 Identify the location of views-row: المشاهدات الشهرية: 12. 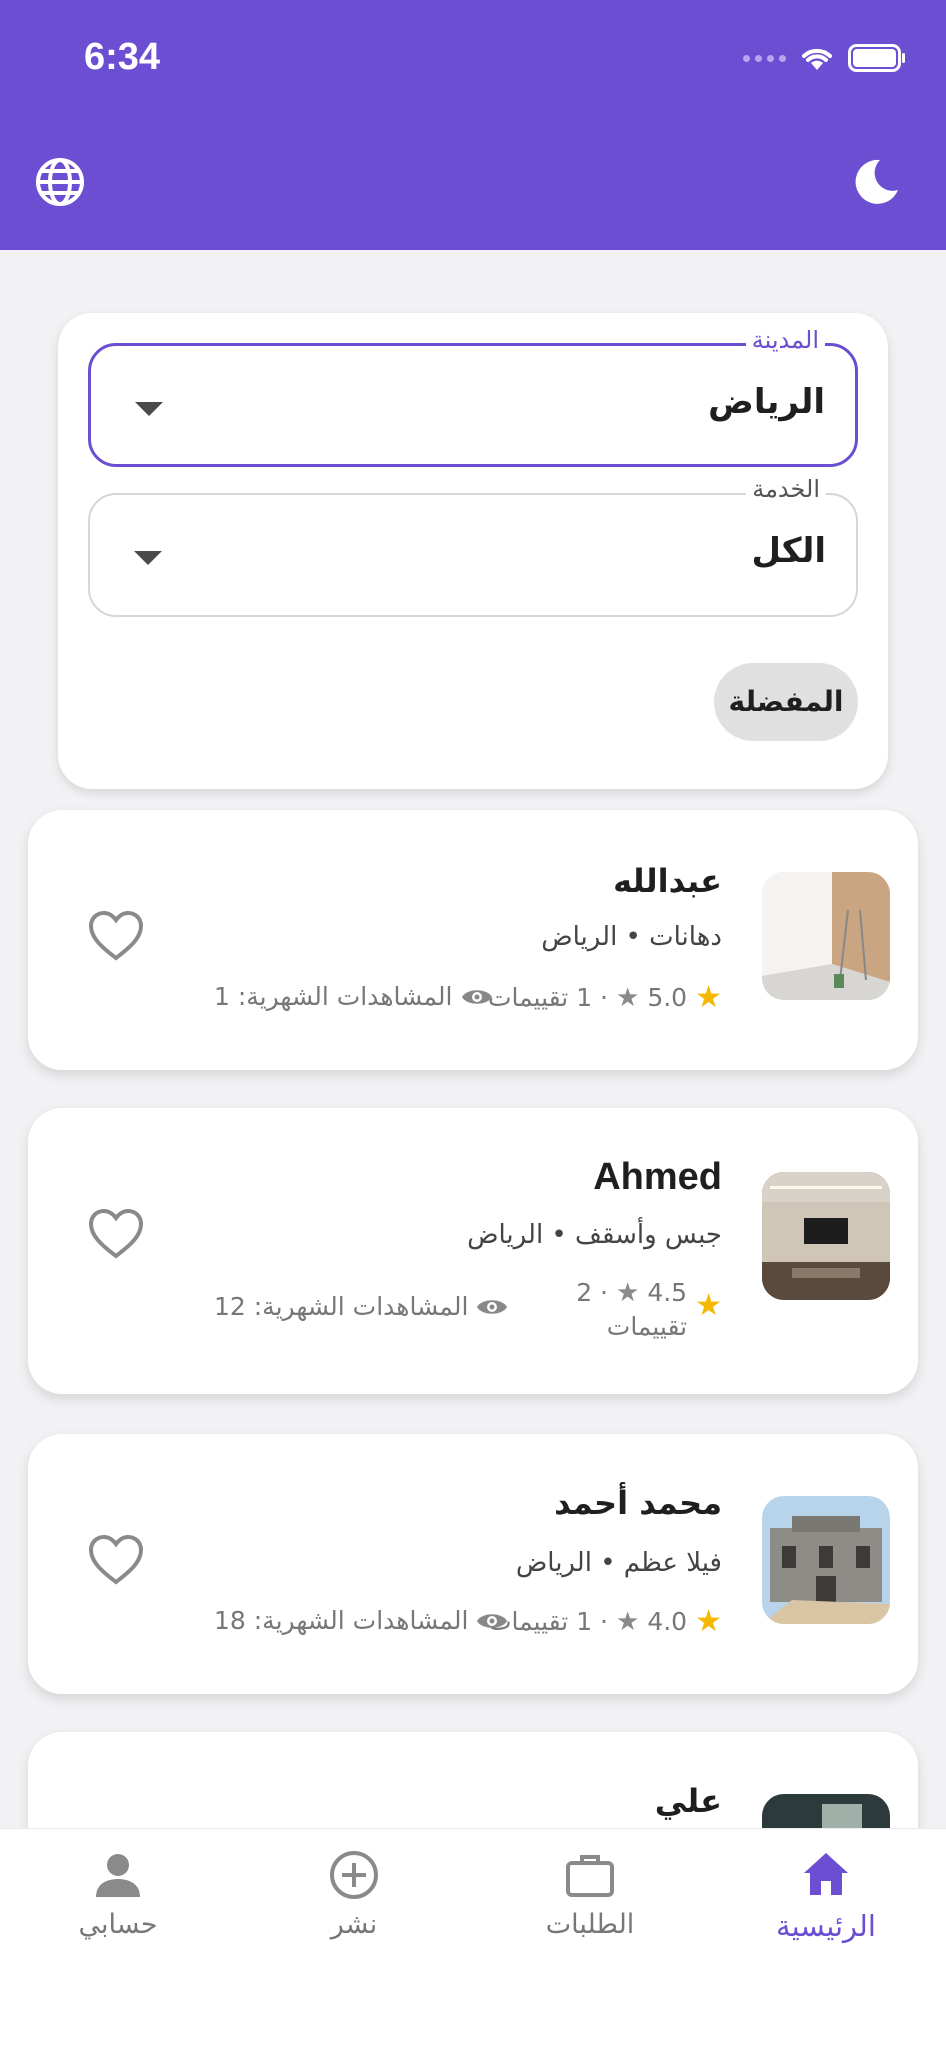
(361, 1306).